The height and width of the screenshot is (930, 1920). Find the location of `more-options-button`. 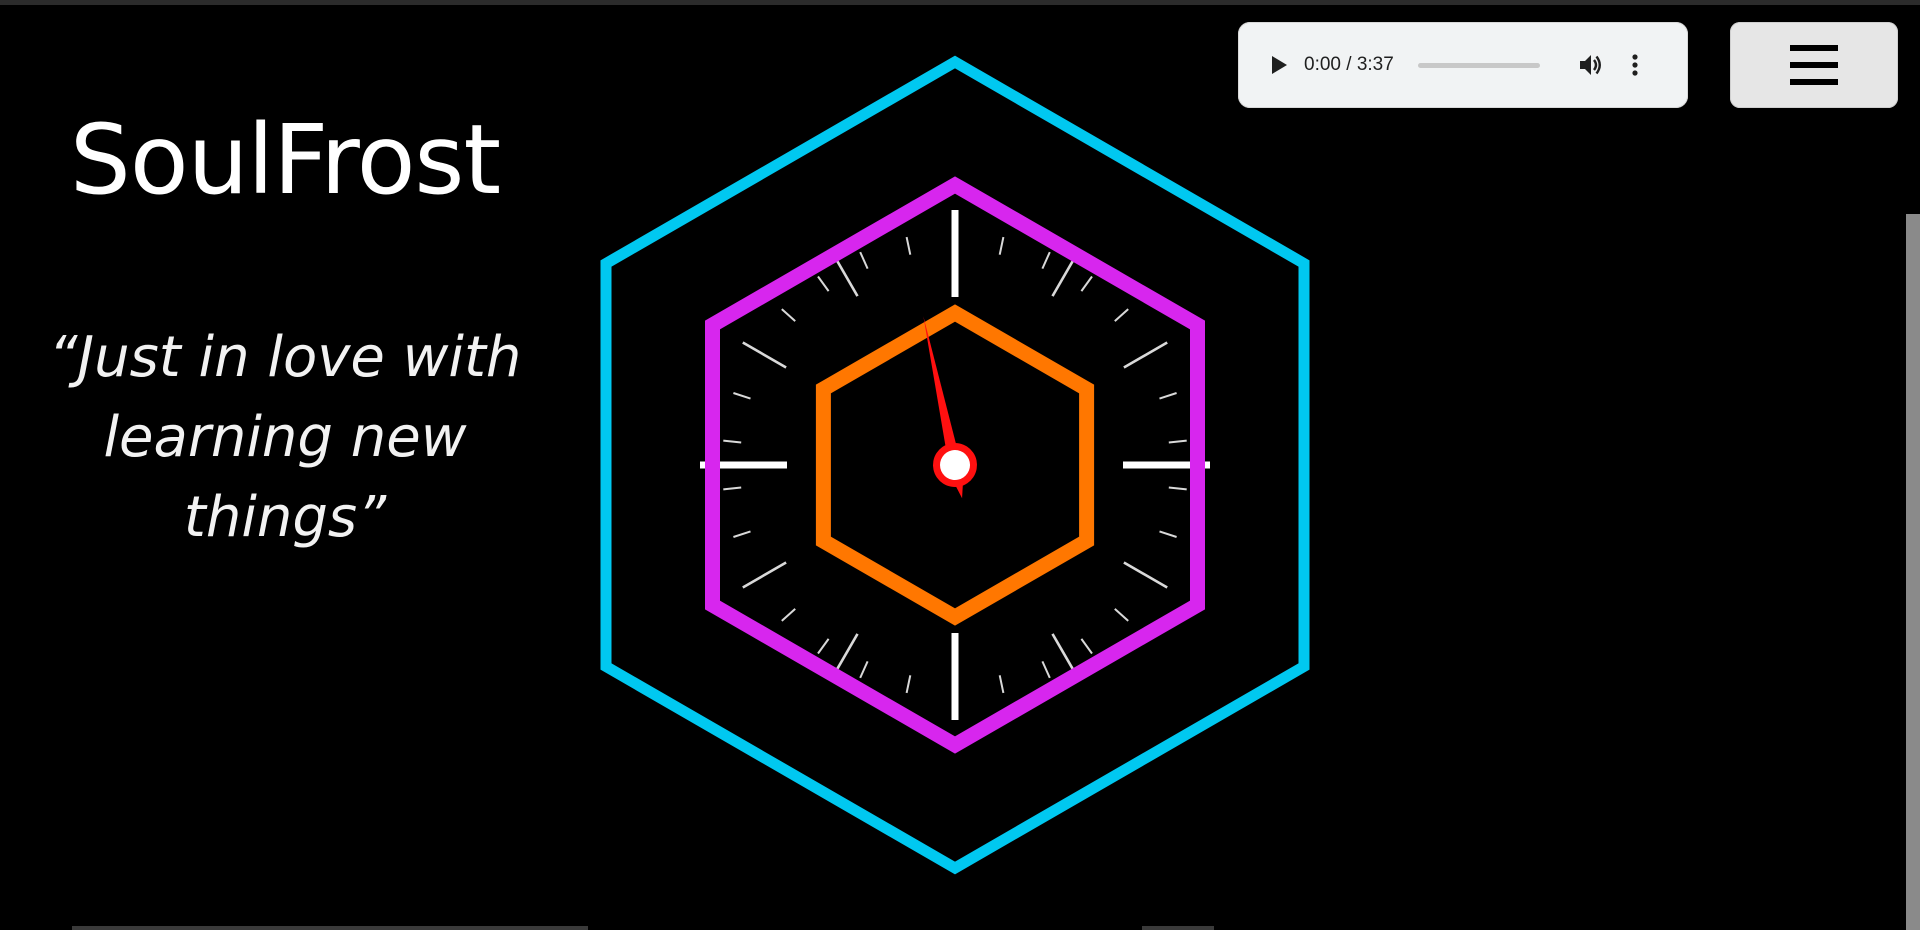

more-options-button is located at coordinates (1635, 65).